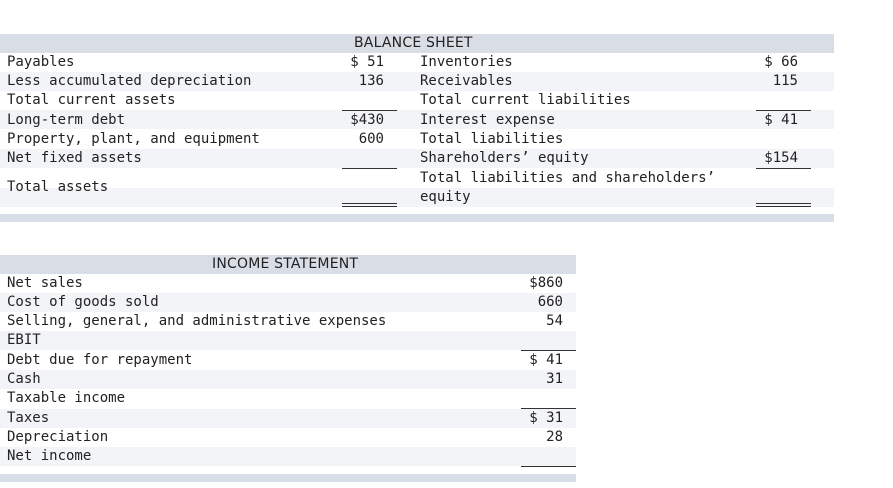 This screenshot has height=488, width=893. I want to click on bs-right-value: $ 66, so click(781, 62).